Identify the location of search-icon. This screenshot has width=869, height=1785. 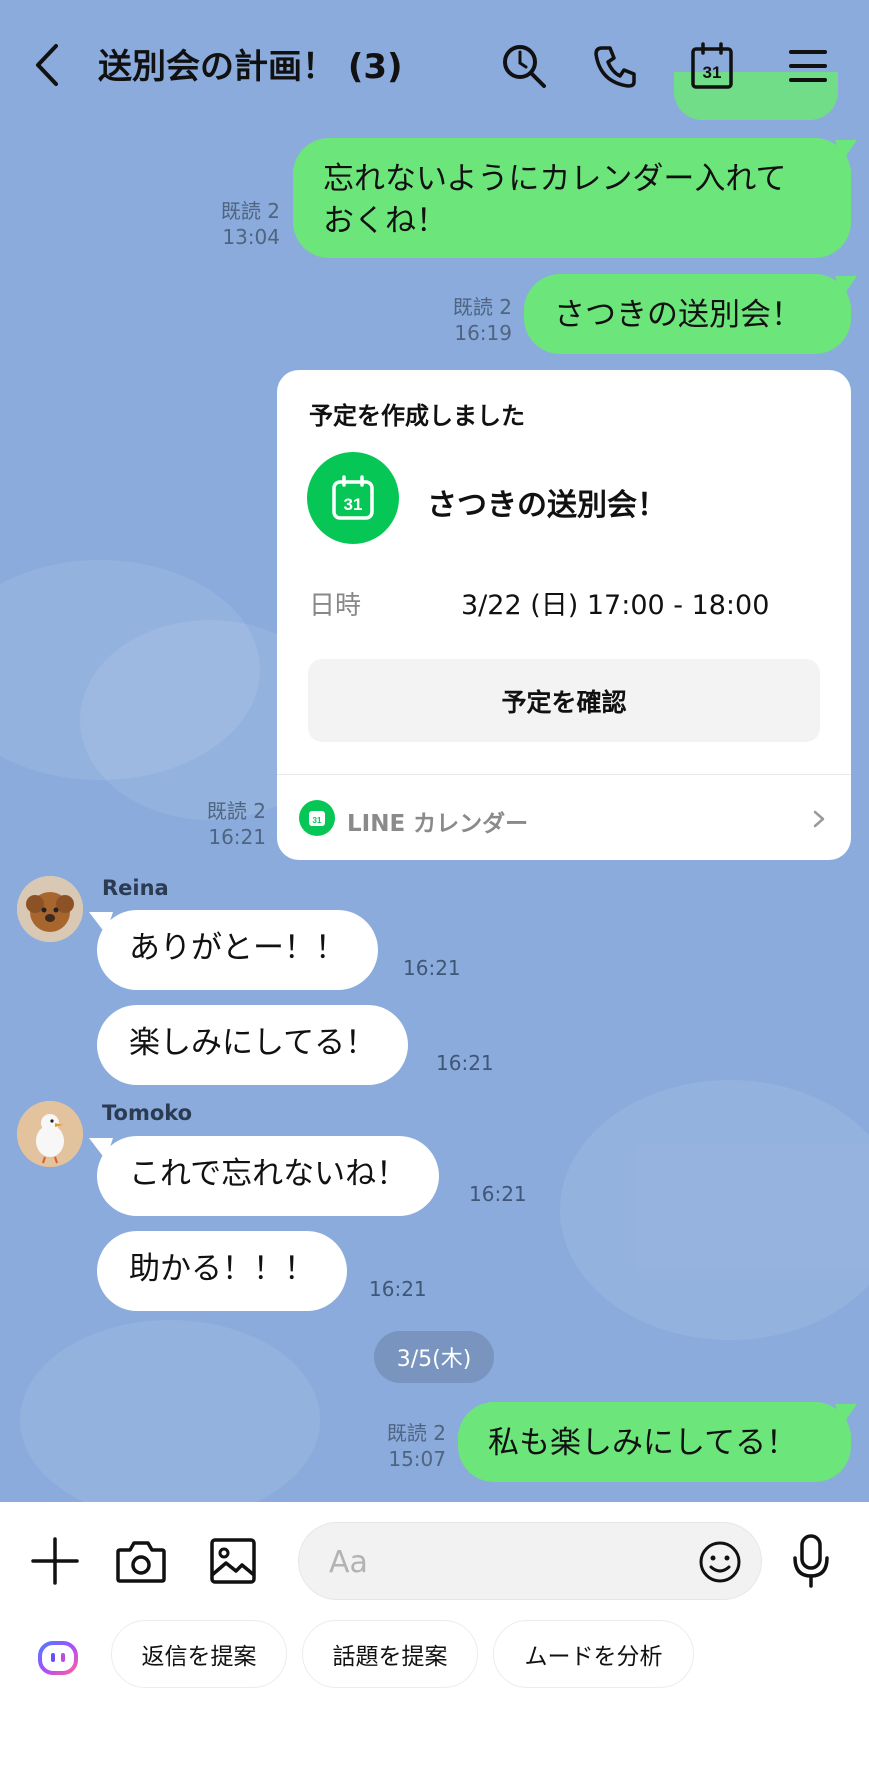
(524, 66).